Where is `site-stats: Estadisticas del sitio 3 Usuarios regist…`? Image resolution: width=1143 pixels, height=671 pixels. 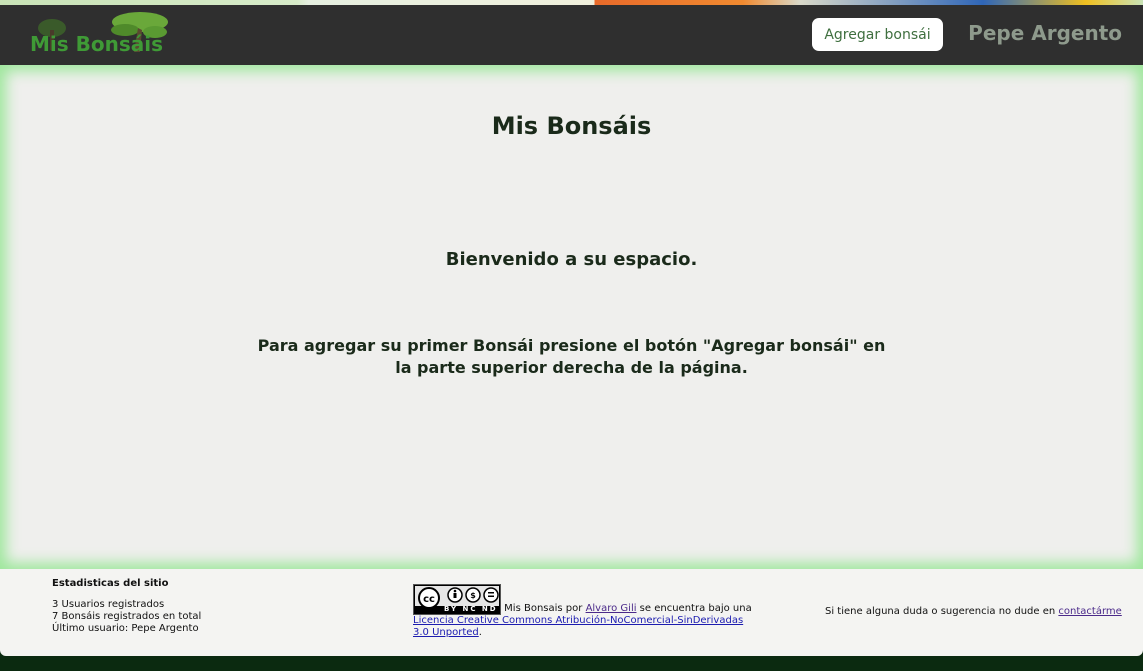 site-stats: Estadisticas del sitio 3 Usuarios regist… is located at coordinates (126, 606).